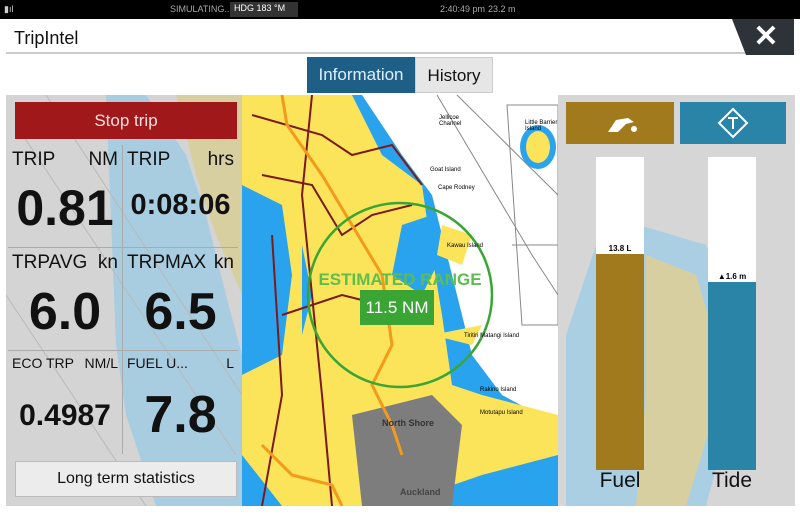 This screenshot has height=514, width=800. I want to click on trip-distance-cell: TRIP NM 0.81, so click(65, 196).